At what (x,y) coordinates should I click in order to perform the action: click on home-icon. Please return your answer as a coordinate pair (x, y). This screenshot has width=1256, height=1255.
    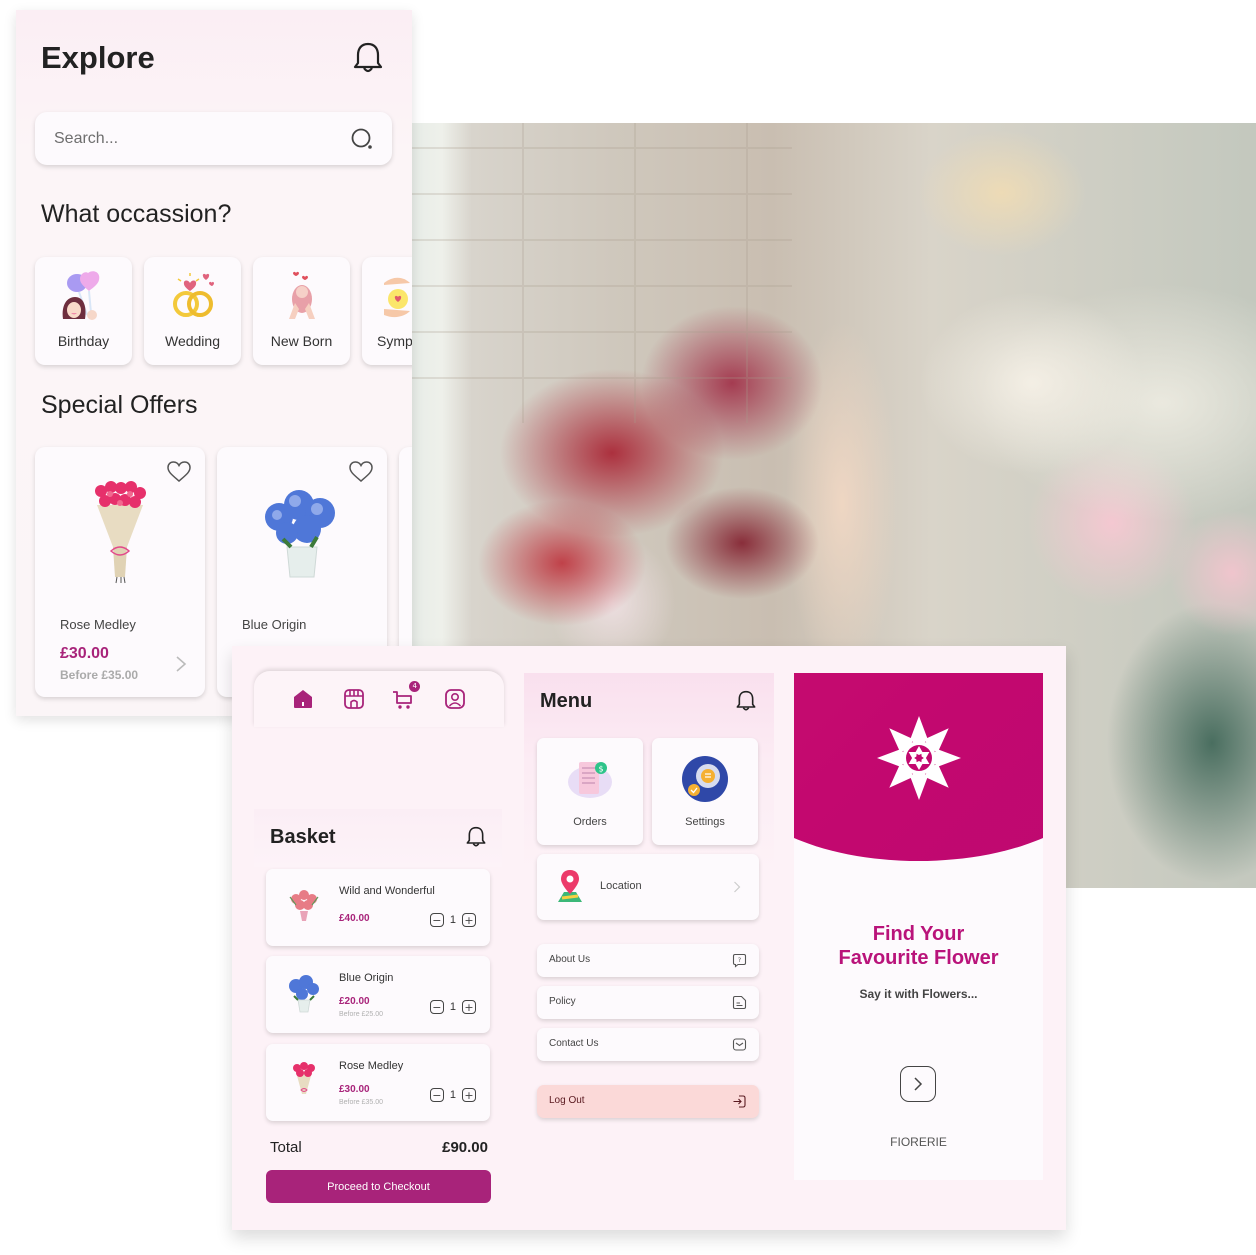
    Looking at the image, I should click on (303, 699).